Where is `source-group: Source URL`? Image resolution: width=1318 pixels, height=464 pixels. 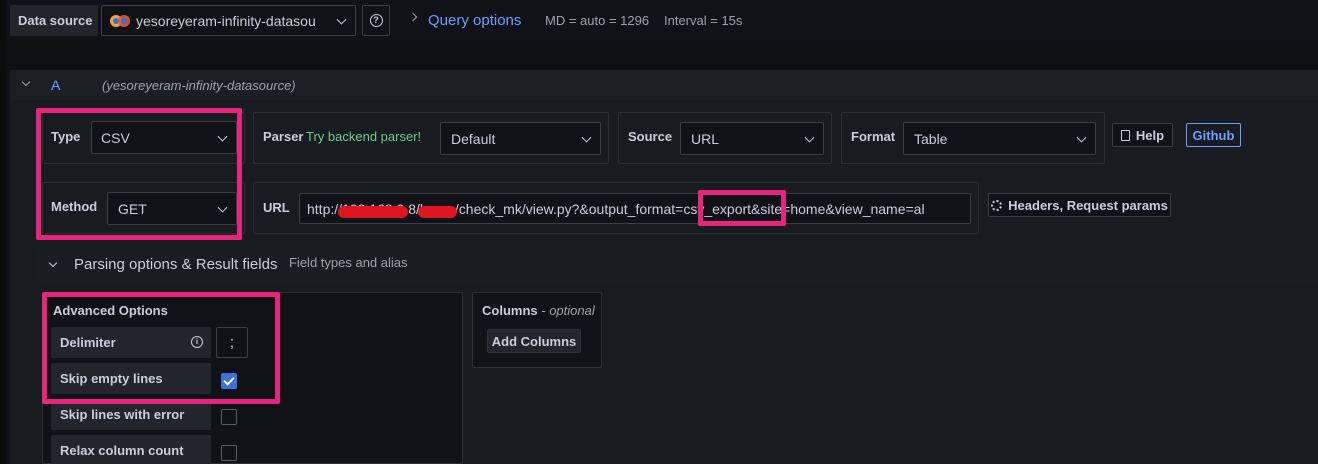 source-group: Source URL is located at coordinates (725, 138).